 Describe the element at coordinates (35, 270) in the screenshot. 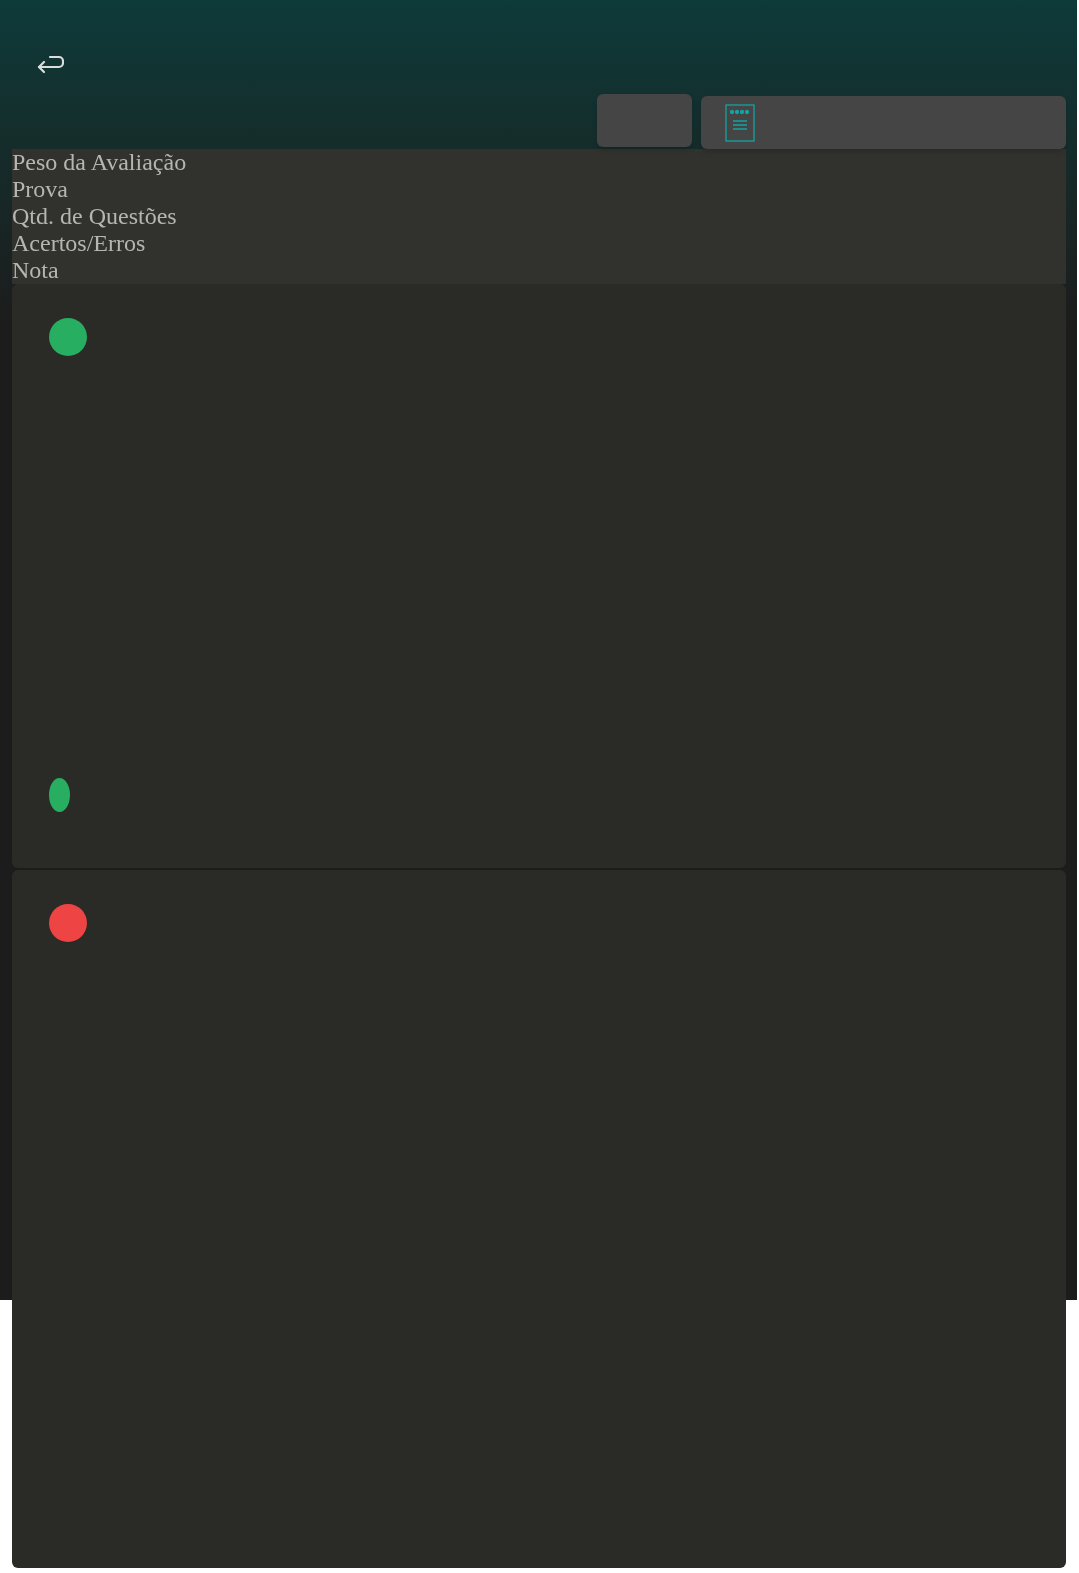

I see `summary-label: Nota` at that location.